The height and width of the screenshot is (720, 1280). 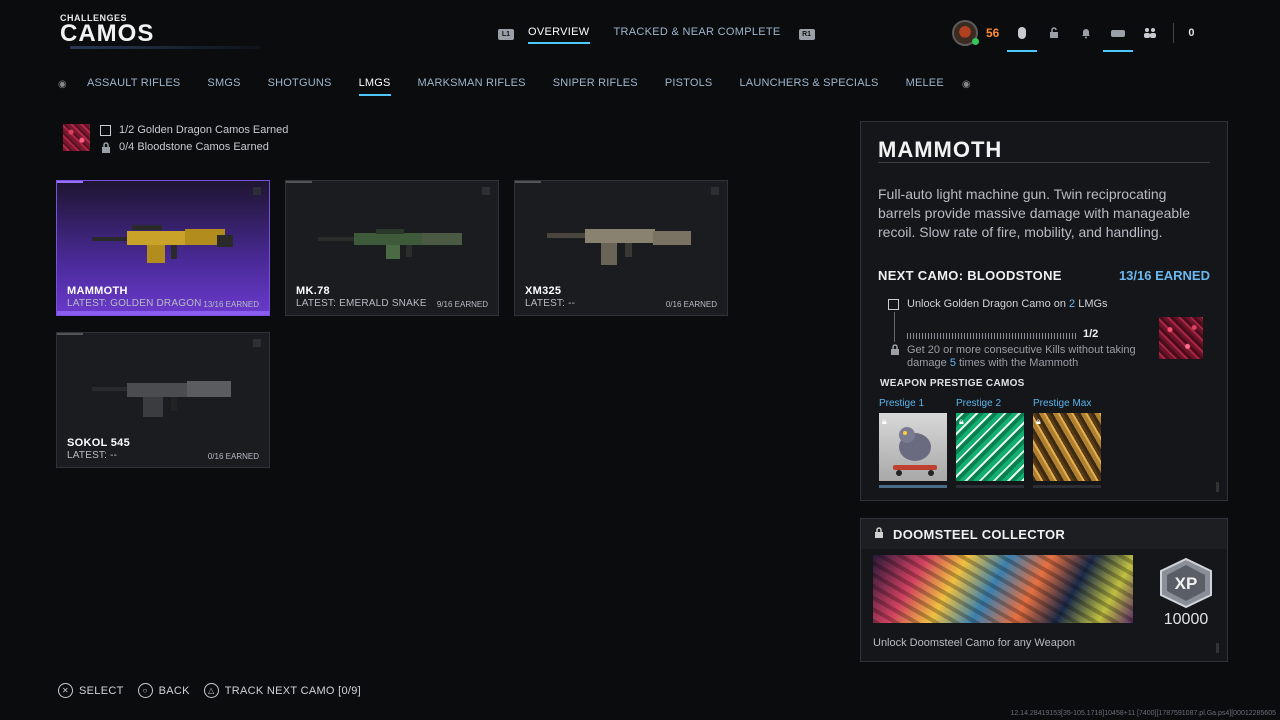 I want to click on back-prompt: ○ BACK, so click(x=163, y=690).